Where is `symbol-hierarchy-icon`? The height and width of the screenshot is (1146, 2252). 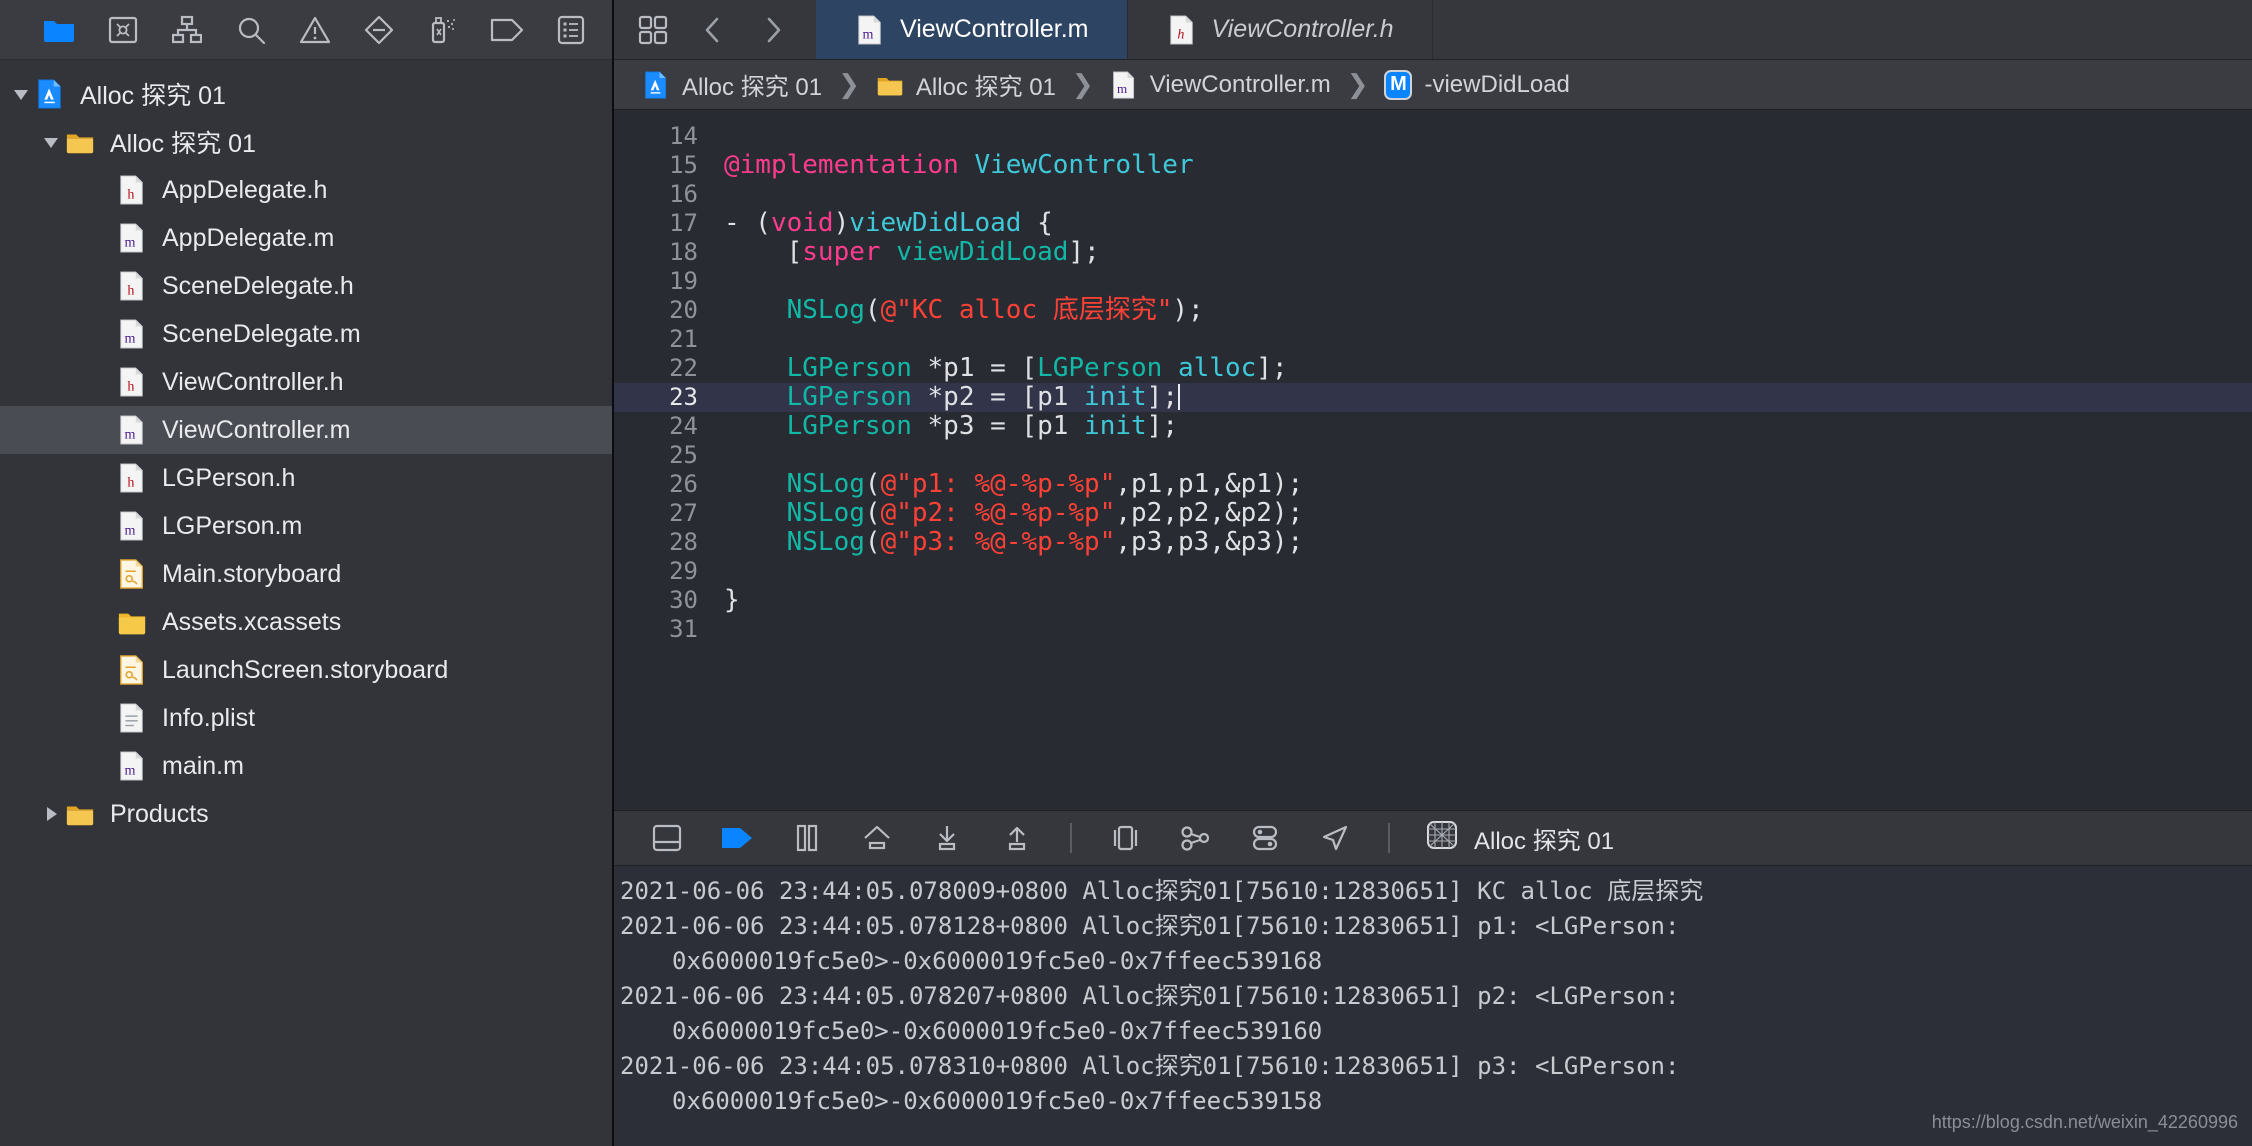
symbol-hierarchy-icon is located at coordinates (187, 30).